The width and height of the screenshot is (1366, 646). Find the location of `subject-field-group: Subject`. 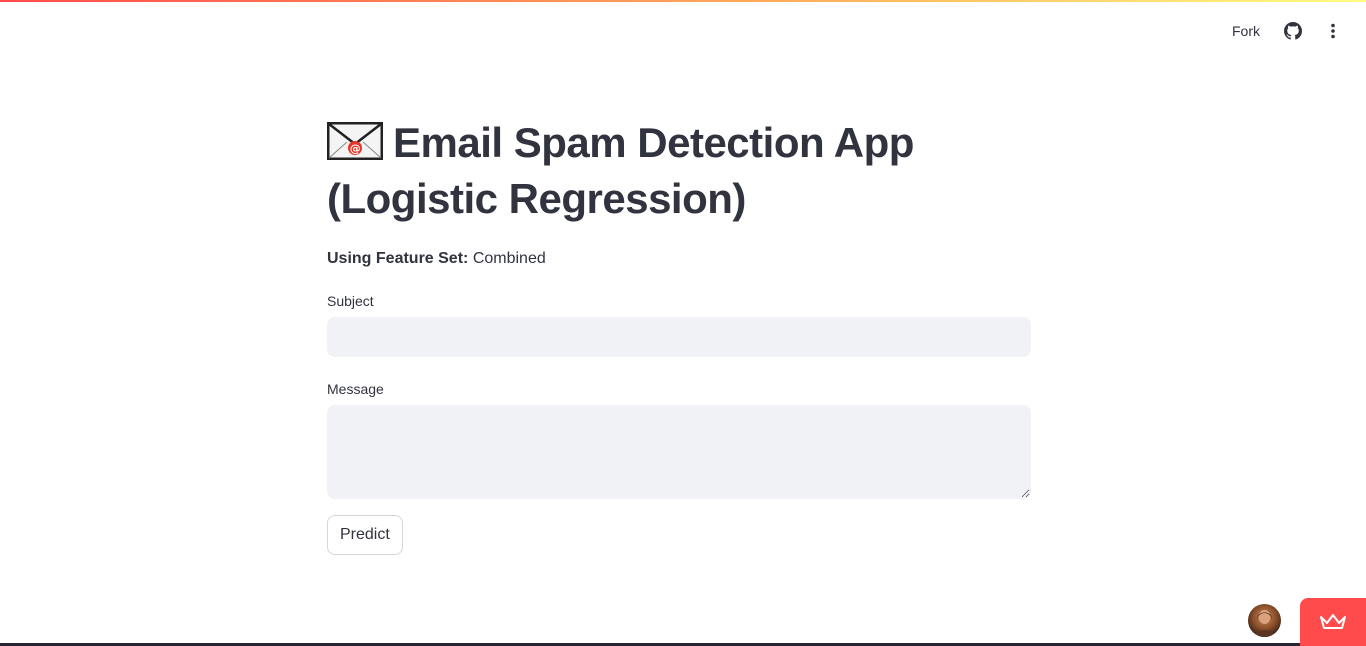

subject-field-group: Subject is located at coordinates (679, 324).